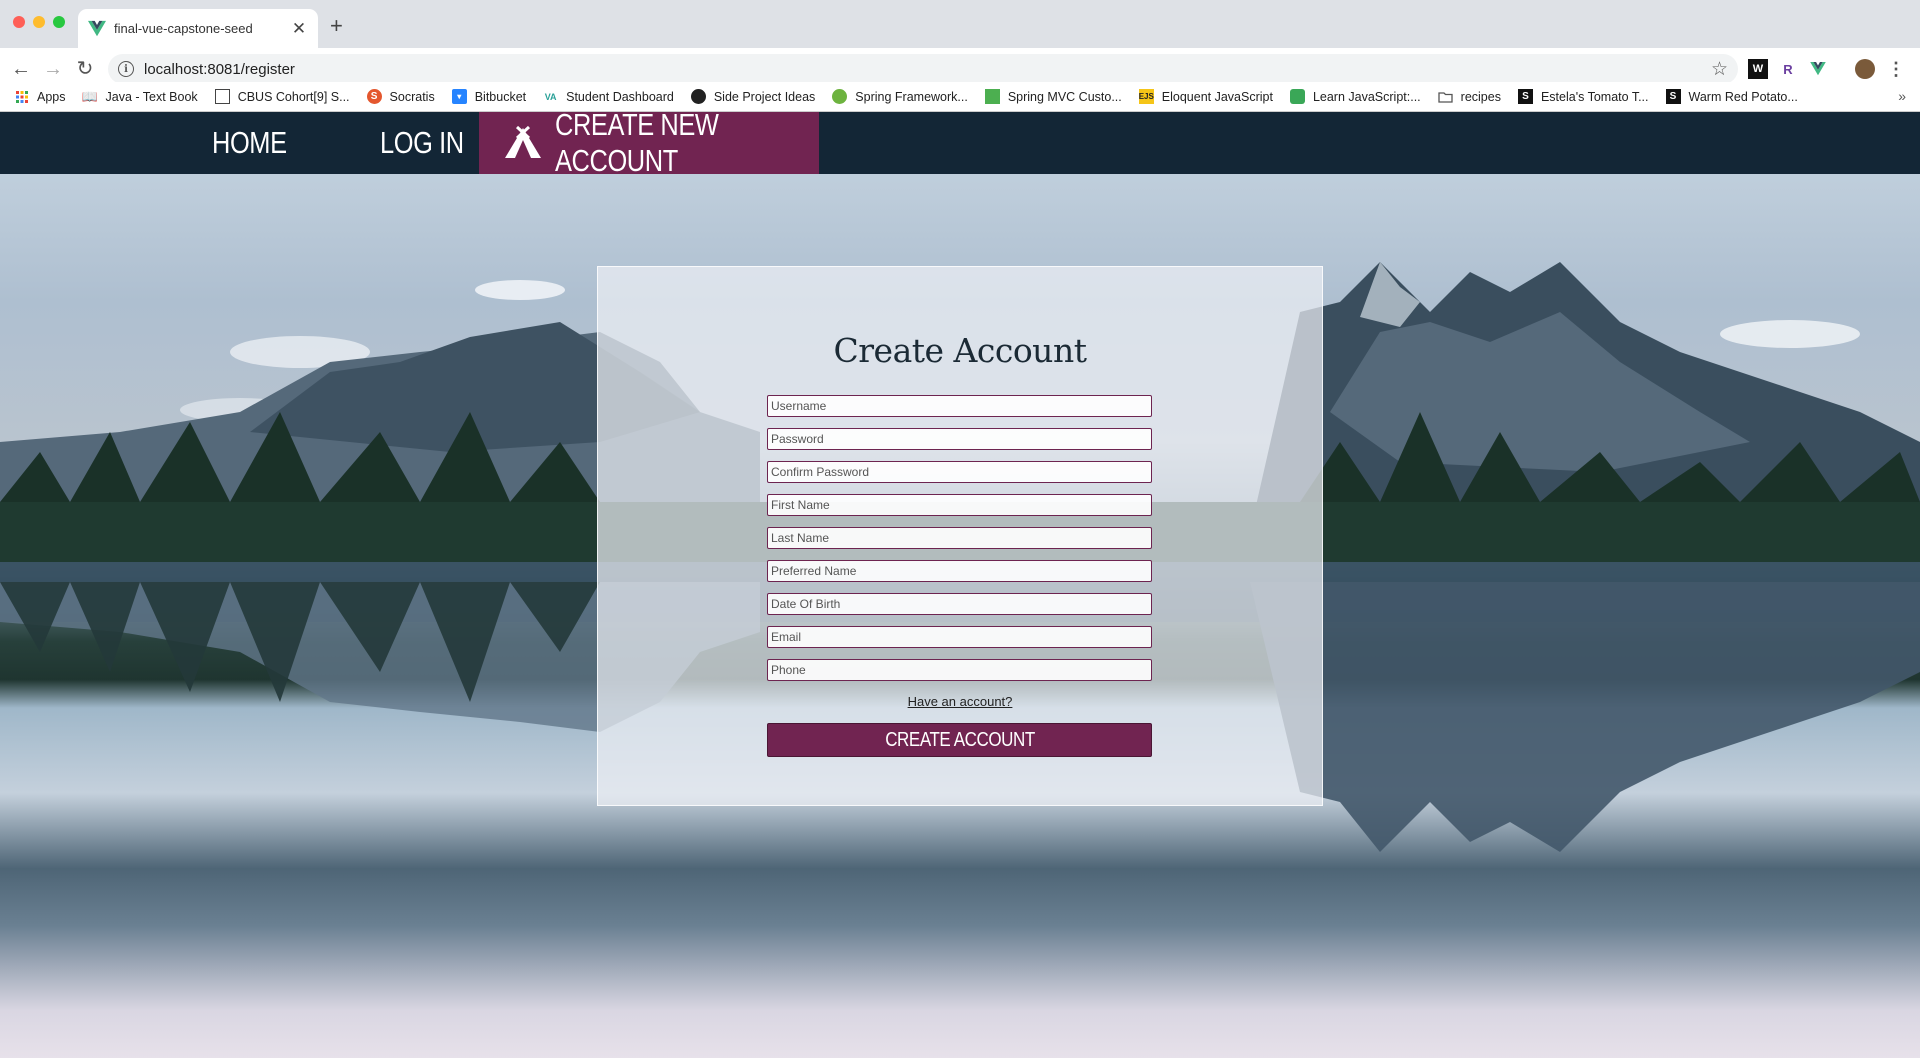 This screenshot has height=1058, width=1920. Describe the element at coordinates (959, 505) in the screenshot. I see `first-name-input` at that location.